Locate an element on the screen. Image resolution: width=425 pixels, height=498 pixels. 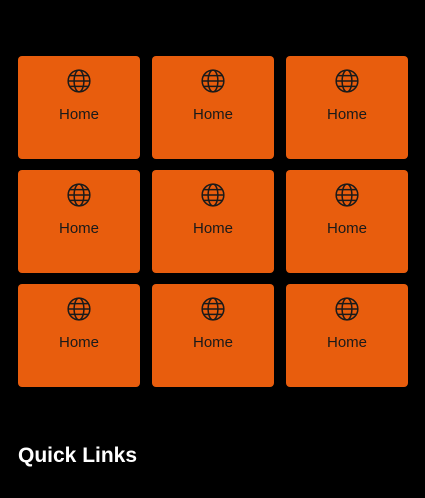
section-title: Quick Links is located at coordinates (78, 455).